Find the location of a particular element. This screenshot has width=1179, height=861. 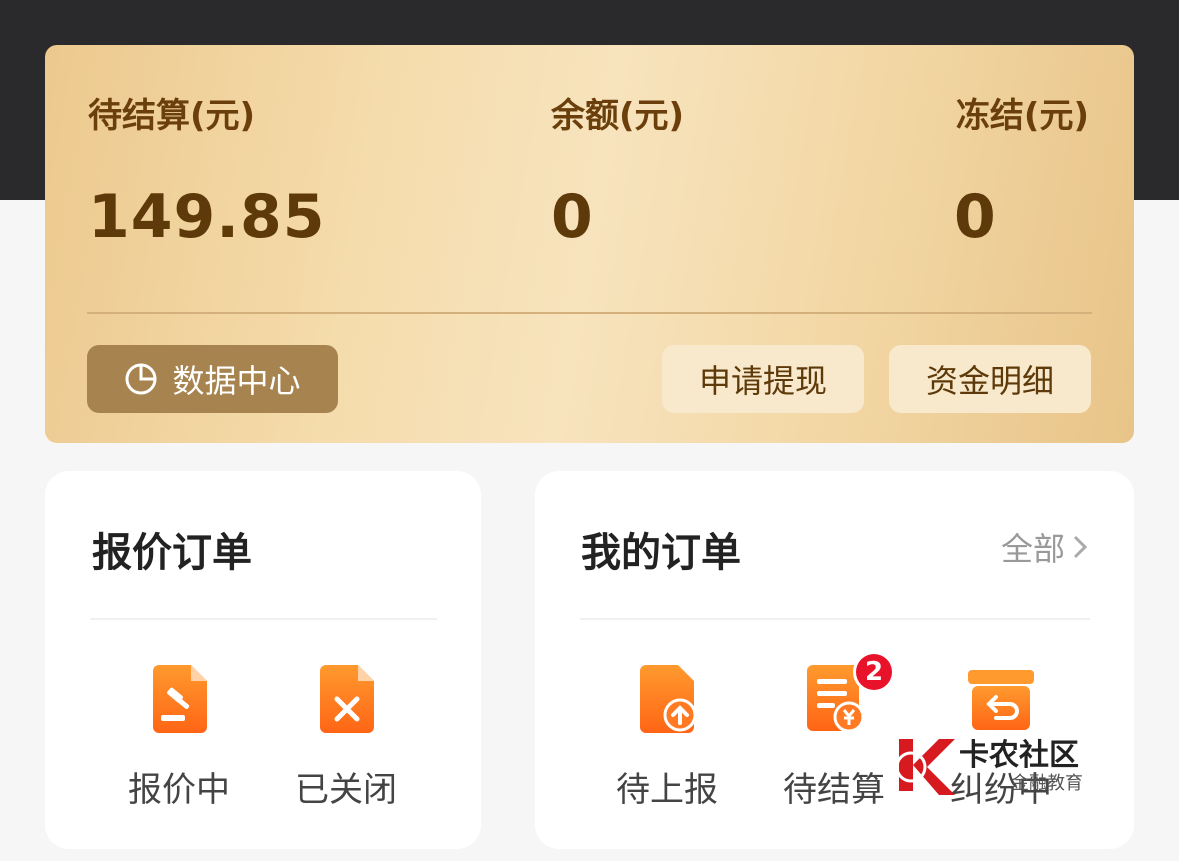

withdraw-label: 申请提现 is located at coordinates (762, 381).